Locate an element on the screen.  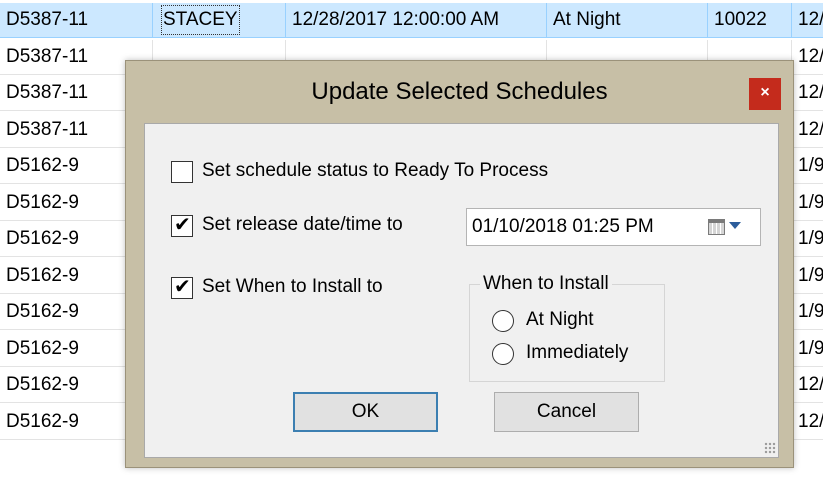
table-cell-when: At Night is located at coordinates (626, 20).